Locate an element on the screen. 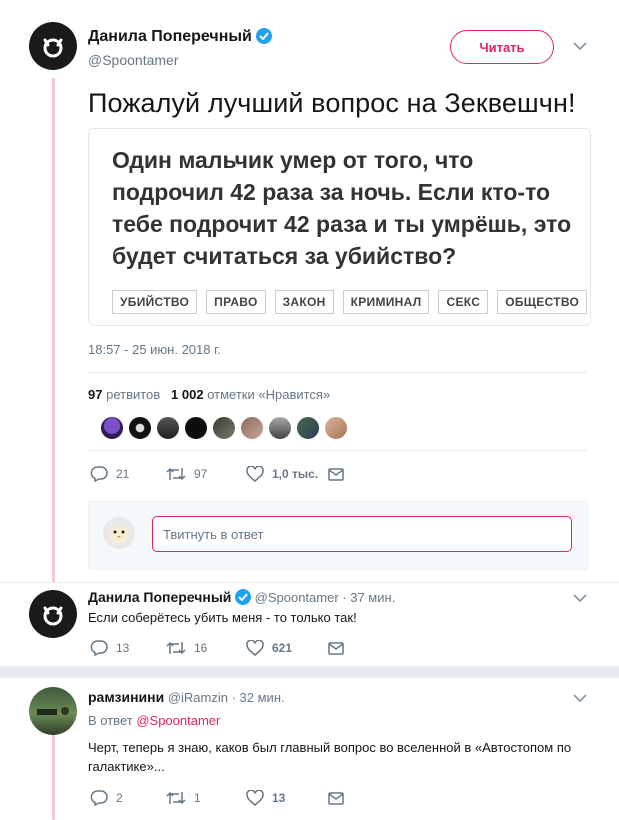 Image resolution: width=619 pixels, height=820 pixels. reply-count: 13 is located at coordinates (123, 648).